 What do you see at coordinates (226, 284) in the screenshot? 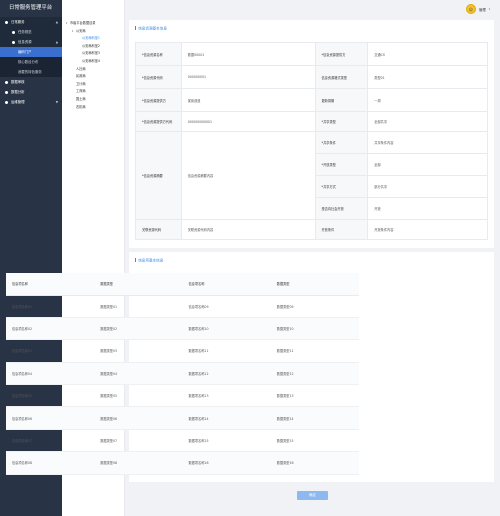
I see `column-header: 信息项名称` at bounding box center [226, 284].